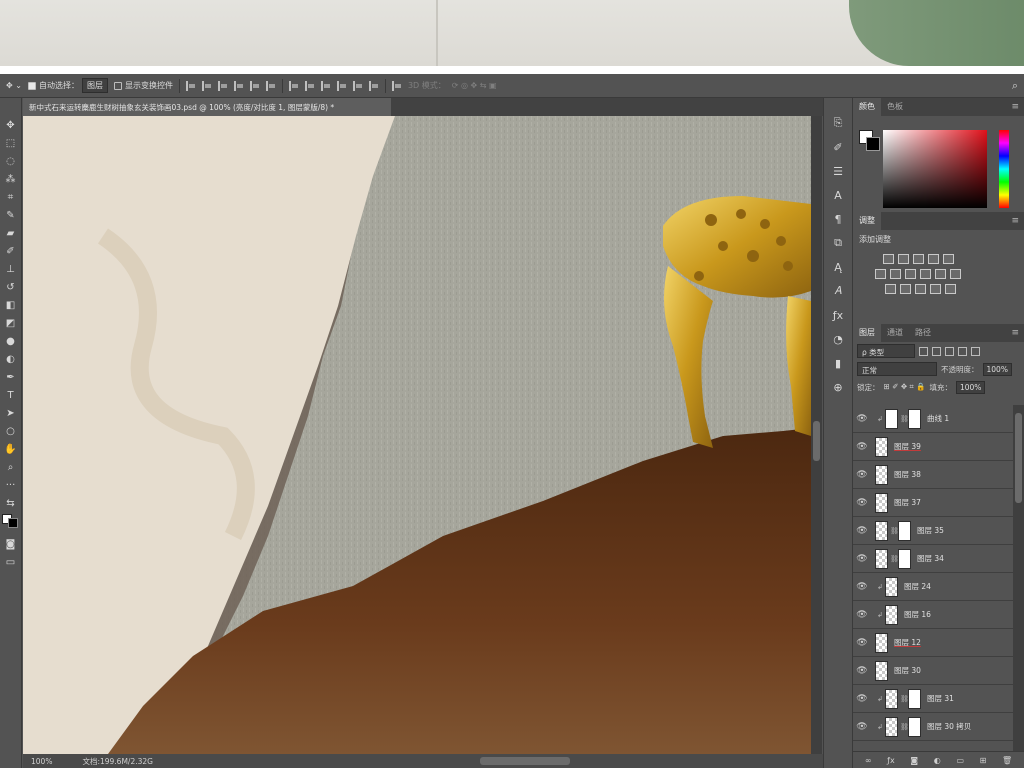  Describe the element at coordinates (838, 243) in the screenshot. I see `clone-source-icon: ⧉` at that location.